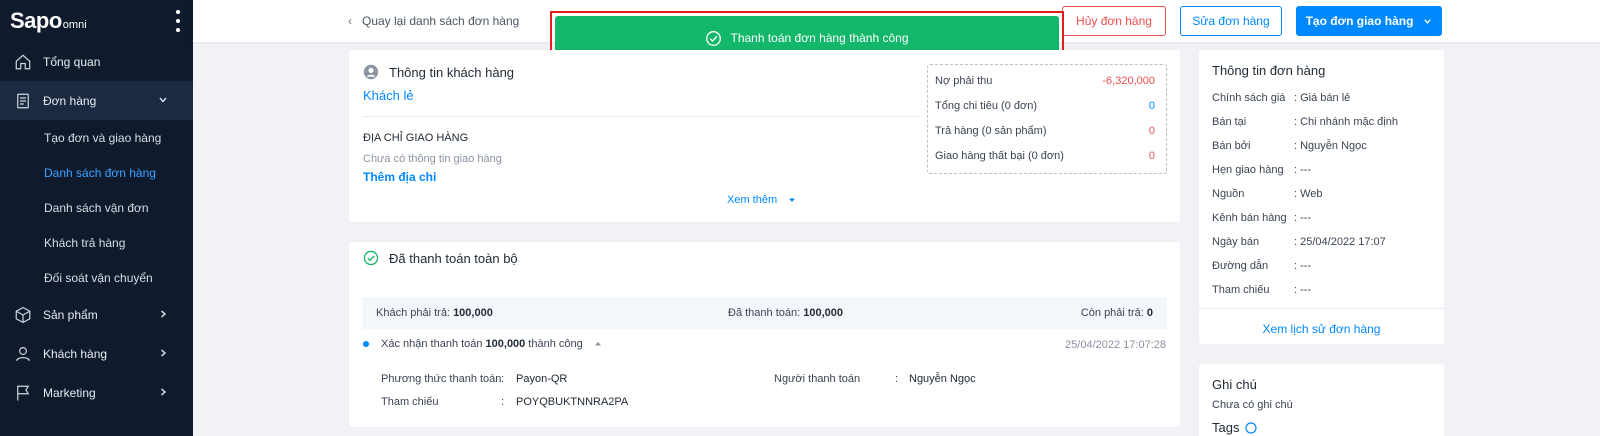 Image resolution: width=1600 pixels, height=436 pixels. Describe the element at coordinates (1321, 329) in the screenshot. I see `order-history-link: Xem lịch sử đơn hàng` at that location.